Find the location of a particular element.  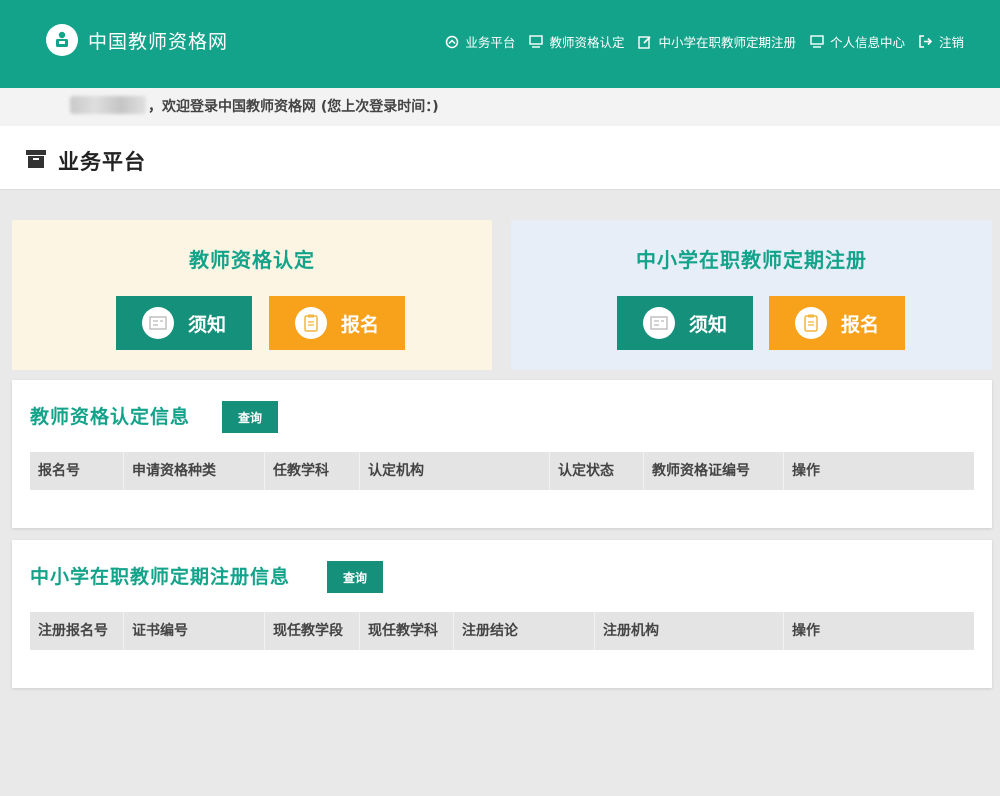

nav-item-platform: 业务平台 is located at coordinates (480, 41).